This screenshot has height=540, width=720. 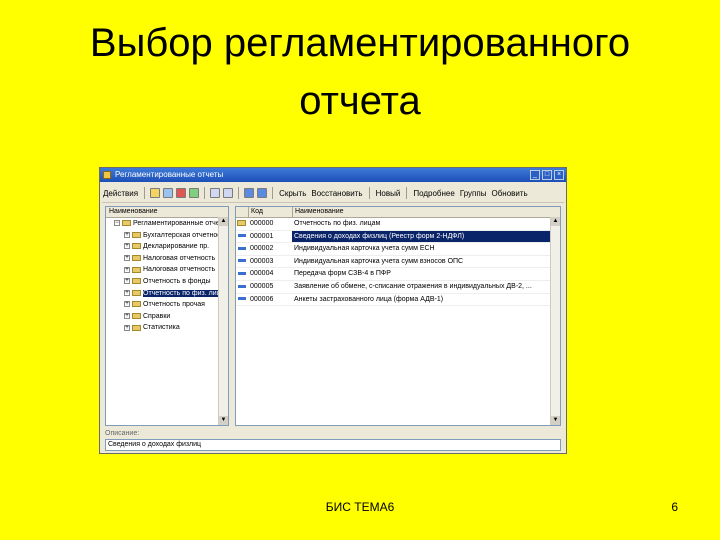 What do you see at coordinates (426, 212) in the screenshot?
I see `col-name-header: Наименование` at bounding box center [426, 212].